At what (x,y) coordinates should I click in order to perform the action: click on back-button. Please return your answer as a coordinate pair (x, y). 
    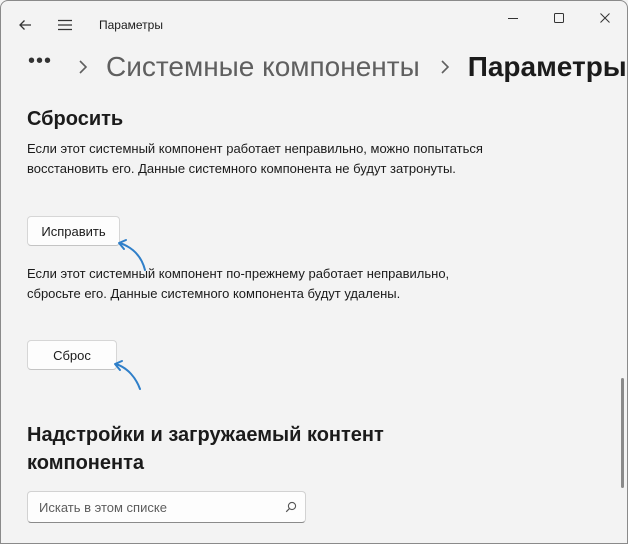
    Looking at the image, I should click on (25, 25).